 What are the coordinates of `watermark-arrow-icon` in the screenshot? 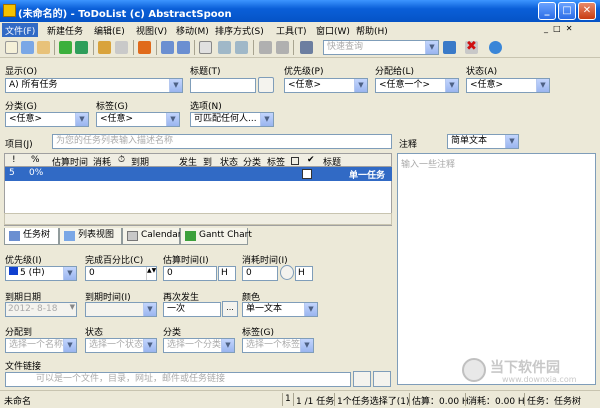 It's located at (474, 370).